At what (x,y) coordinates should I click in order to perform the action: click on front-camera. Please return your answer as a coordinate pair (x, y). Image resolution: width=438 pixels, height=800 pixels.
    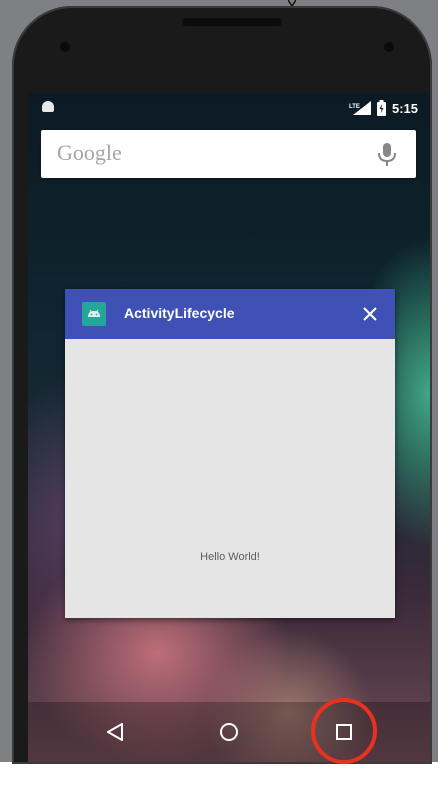
    Looking at the image, I should click on (389, 47).